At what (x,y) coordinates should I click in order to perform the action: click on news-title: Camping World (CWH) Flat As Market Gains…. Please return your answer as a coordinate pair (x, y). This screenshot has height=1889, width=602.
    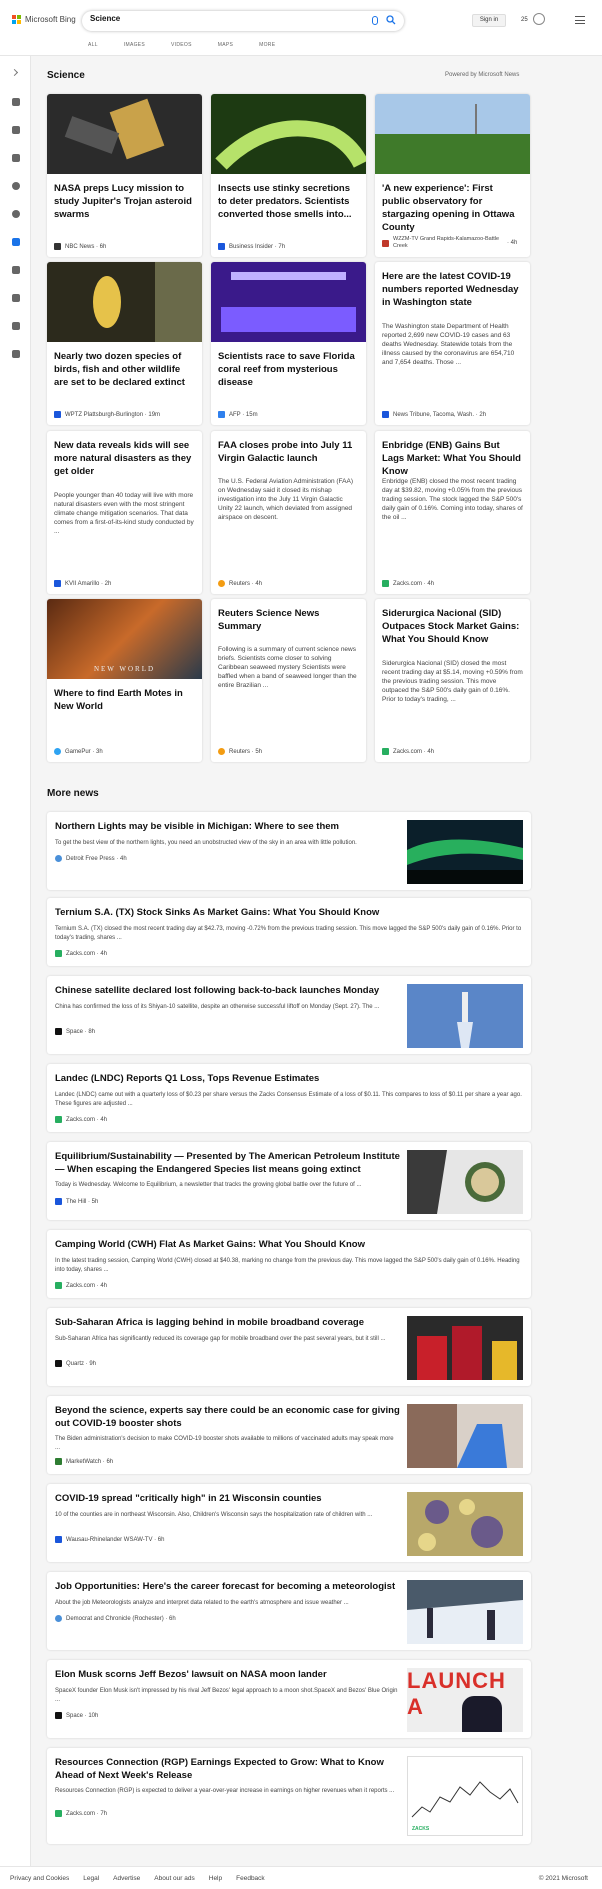
    Looking at the image, I should click on (289, 1244).